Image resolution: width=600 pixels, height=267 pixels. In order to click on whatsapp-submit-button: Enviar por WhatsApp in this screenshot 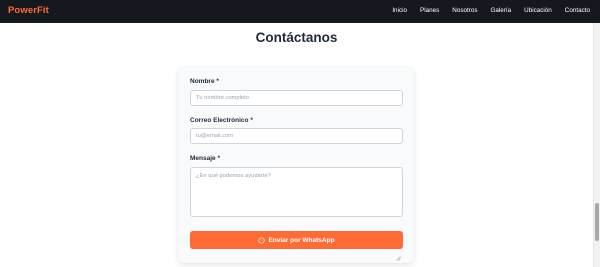, I will do `click(296, 240)`.